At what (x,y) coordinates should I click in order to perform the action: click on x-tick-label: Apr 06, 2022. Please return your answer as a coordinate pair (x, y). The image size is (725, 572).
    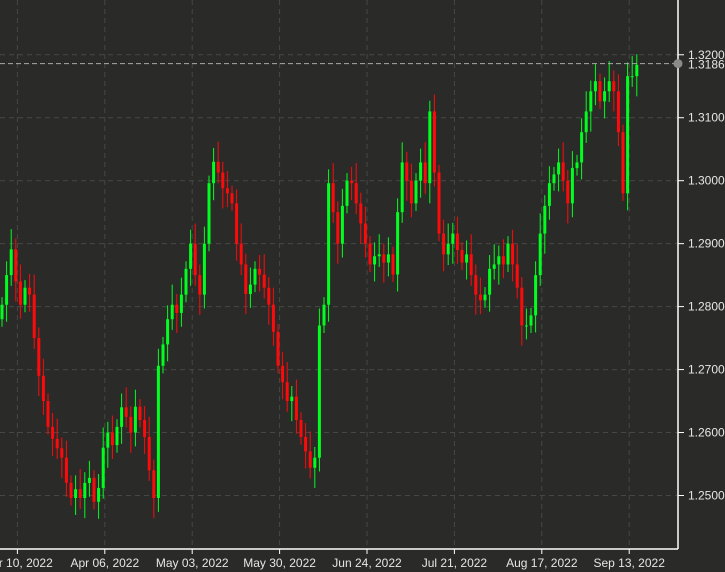
    Looking at the image, I should click on (104, 563).